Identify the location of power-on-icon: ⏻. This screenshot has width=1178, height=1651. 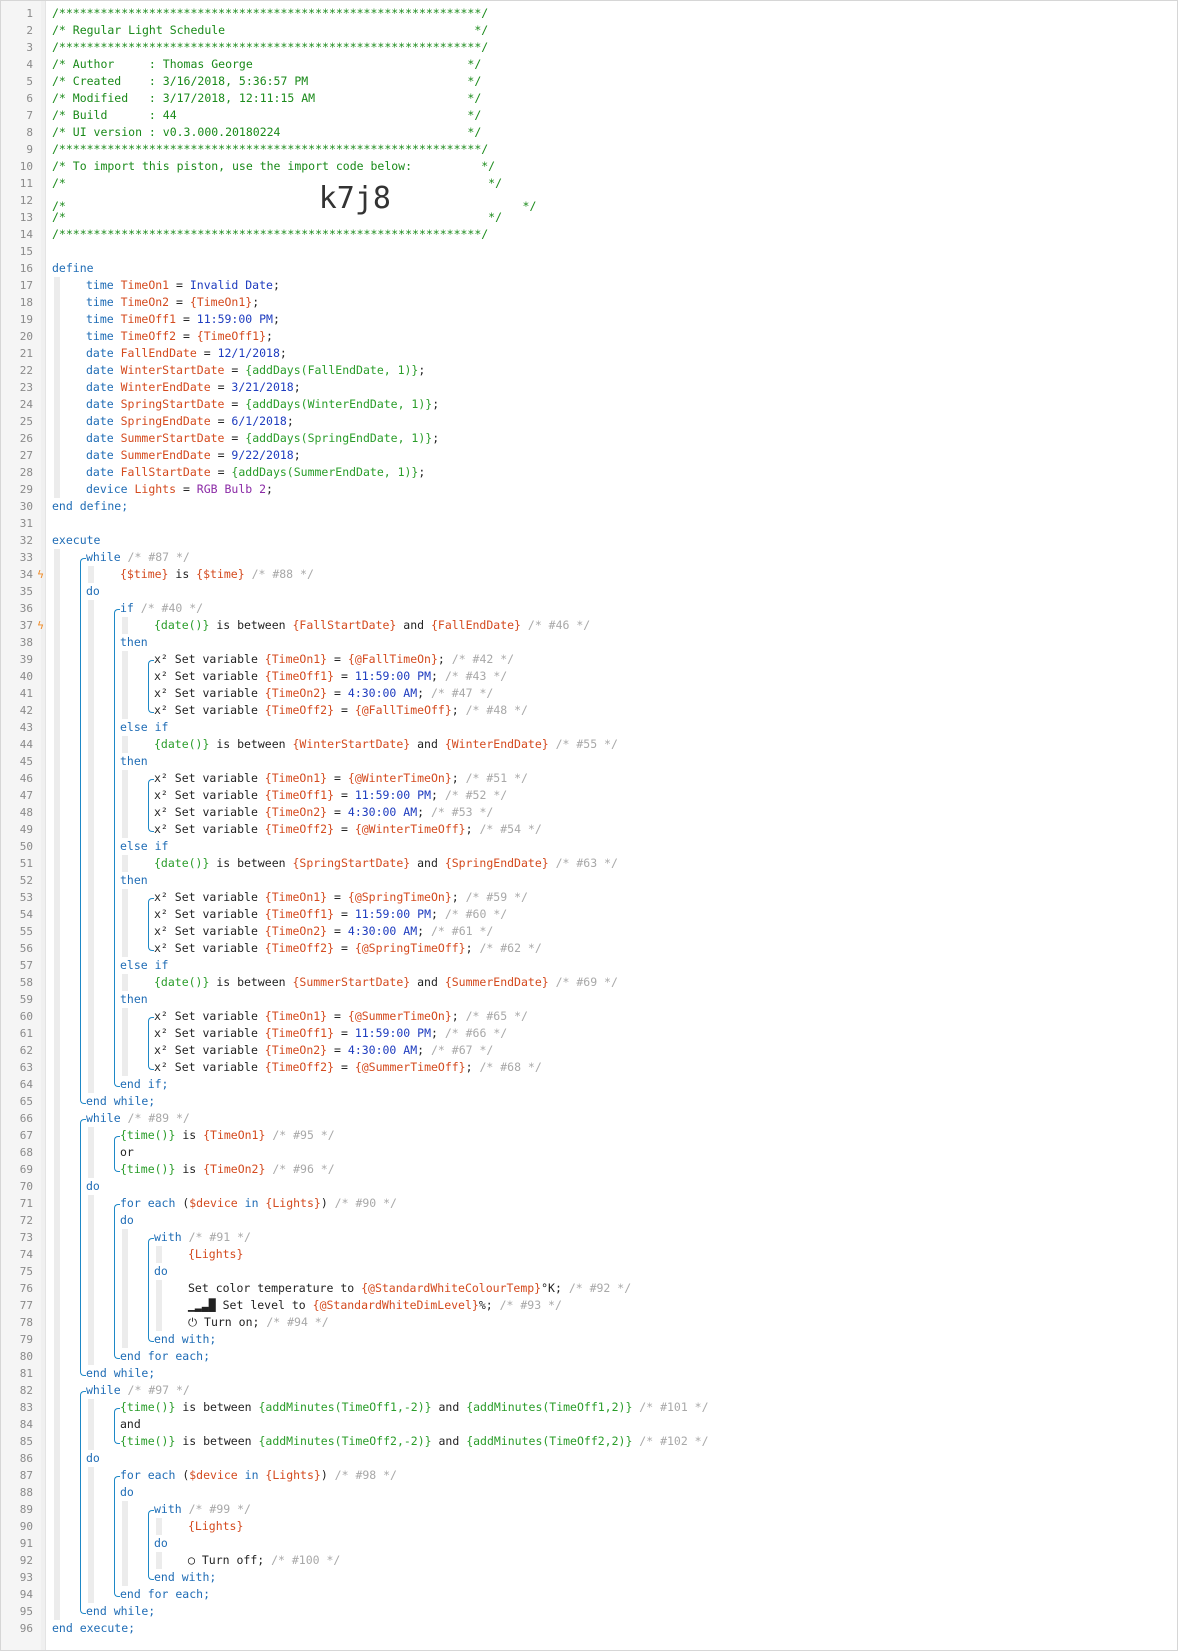
(196, 1322).